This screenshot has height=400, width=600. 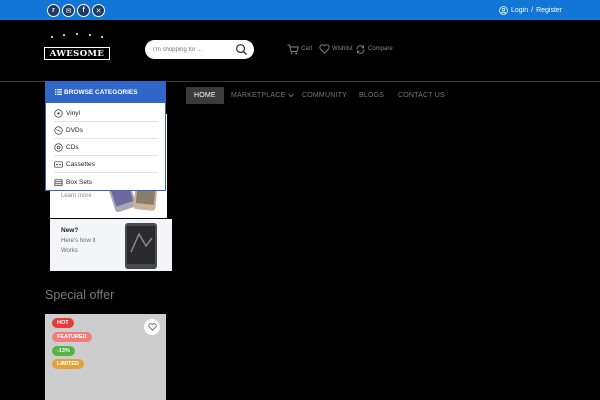 I want to click on category-item-cassettes: Cassettes, so click(x=106, y=165).